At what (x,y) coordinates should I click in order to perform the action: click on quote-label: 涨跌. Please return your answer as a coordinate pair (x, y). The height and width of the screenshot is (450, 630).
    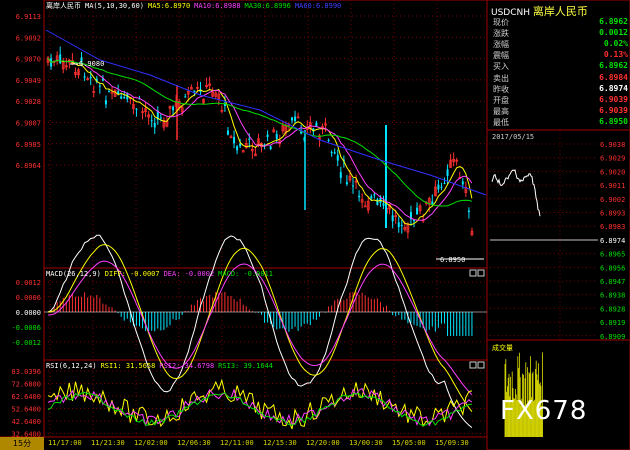
    Looking at the image, I should click on (501, 34).